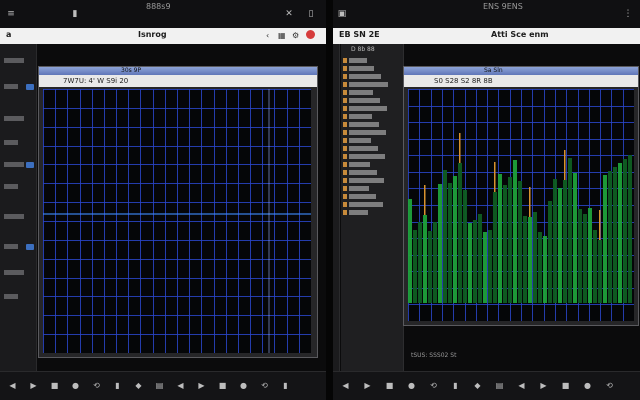 This screenshot has height=400, width=640. Describe the element at coordinates (521, 71) in the screenshot. I see `window-title-bar: Sa Sln` at that location.